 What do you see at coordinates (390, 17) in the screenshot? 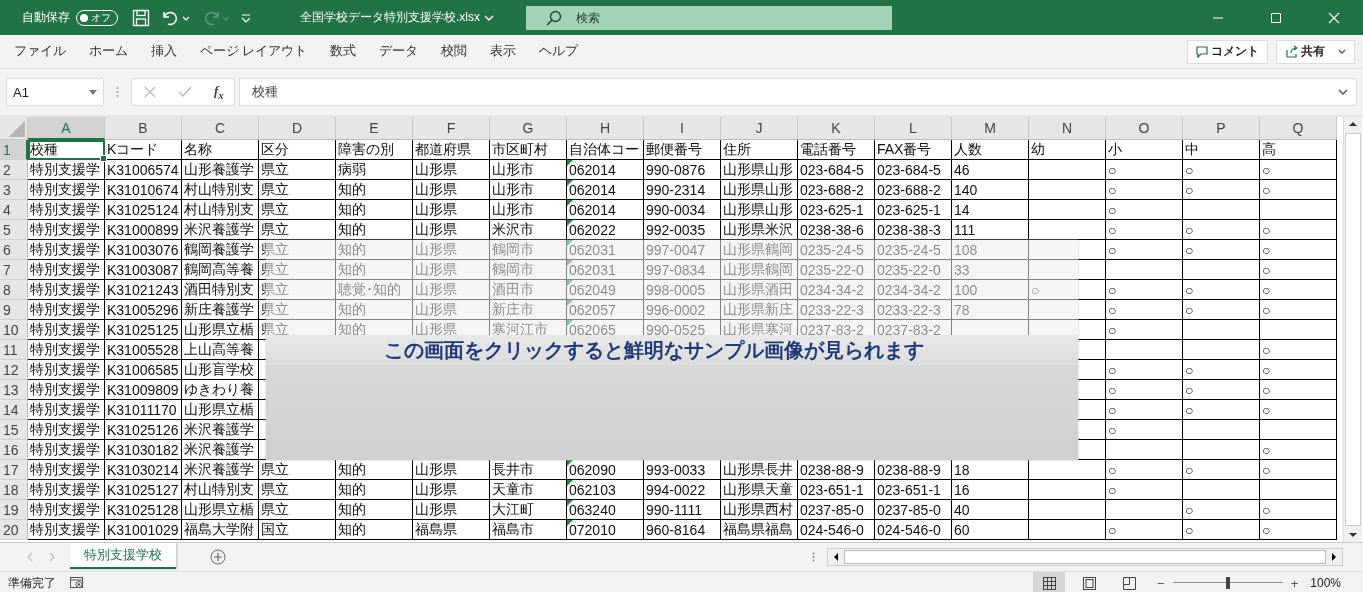
I see `file-name: 全国学校データ特別支援学校.xlsx` at bounding box center [390, 17].